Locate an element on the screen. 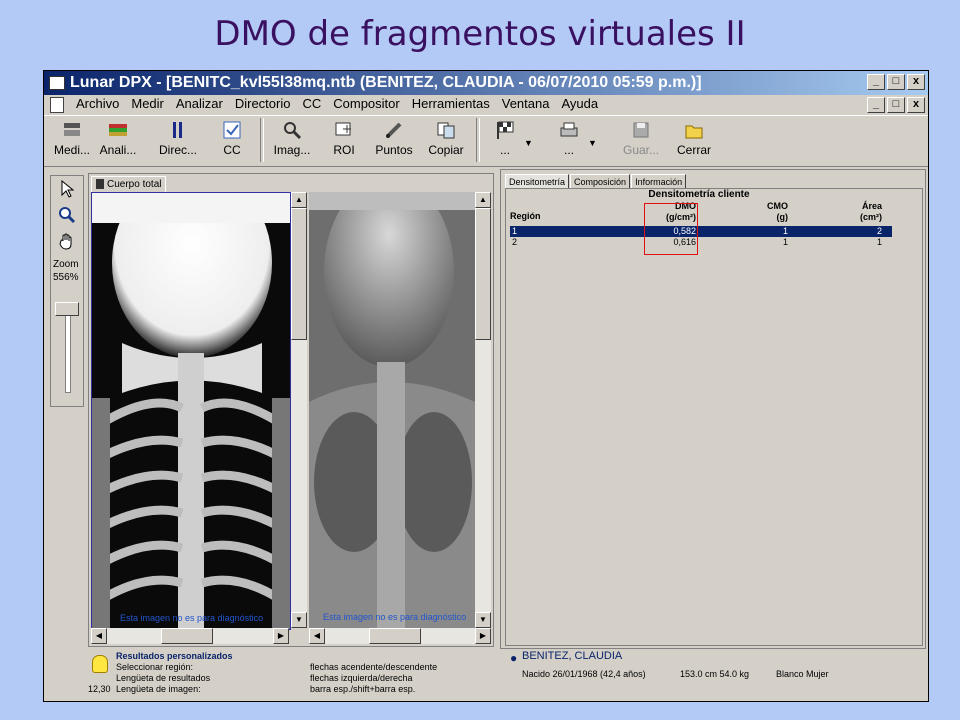 The image size is (960, 720). menu-cc: CC is located at coordinates (311, 104).